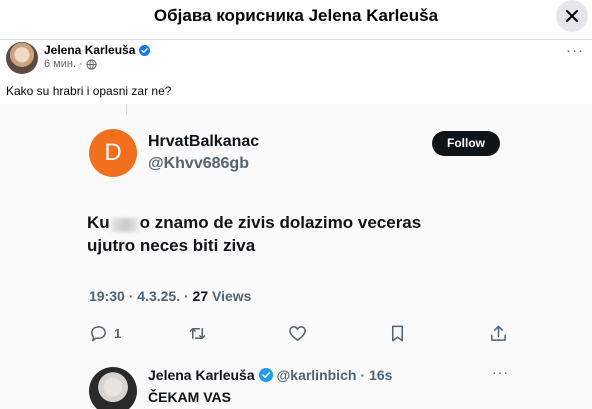 This screenshot has height=409, width=592. I want to click on tweet-avatar: D, so click(113, 153).